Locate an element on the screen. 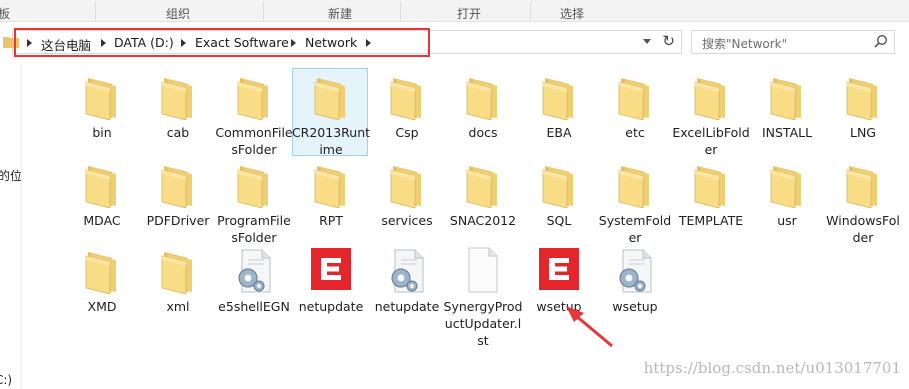 The height and width of the screenshot is (389, 909). file-item: CommonFilesFolder is located at coordinates (254, 114).